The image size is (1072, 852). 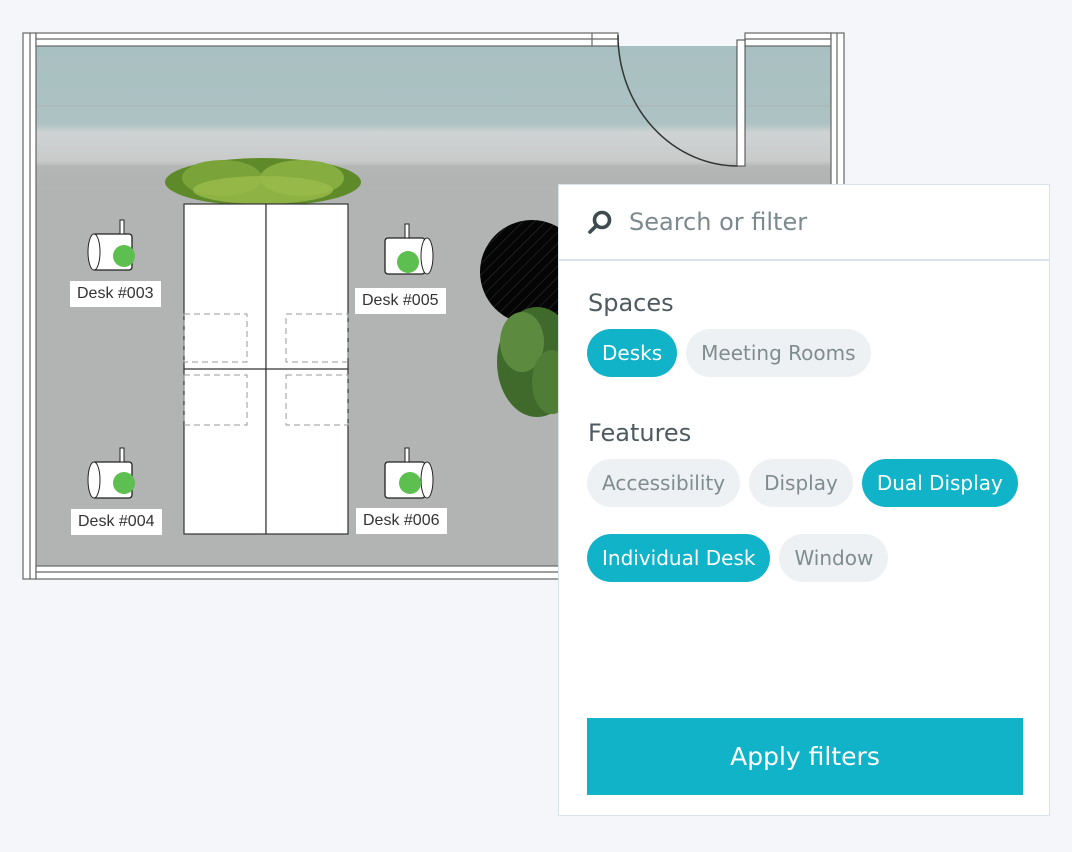 What do you see at coordinates (939, 483) in the screenshot?
I see `chip-dual-display: Dual Display` at bounding box center [939, 483].